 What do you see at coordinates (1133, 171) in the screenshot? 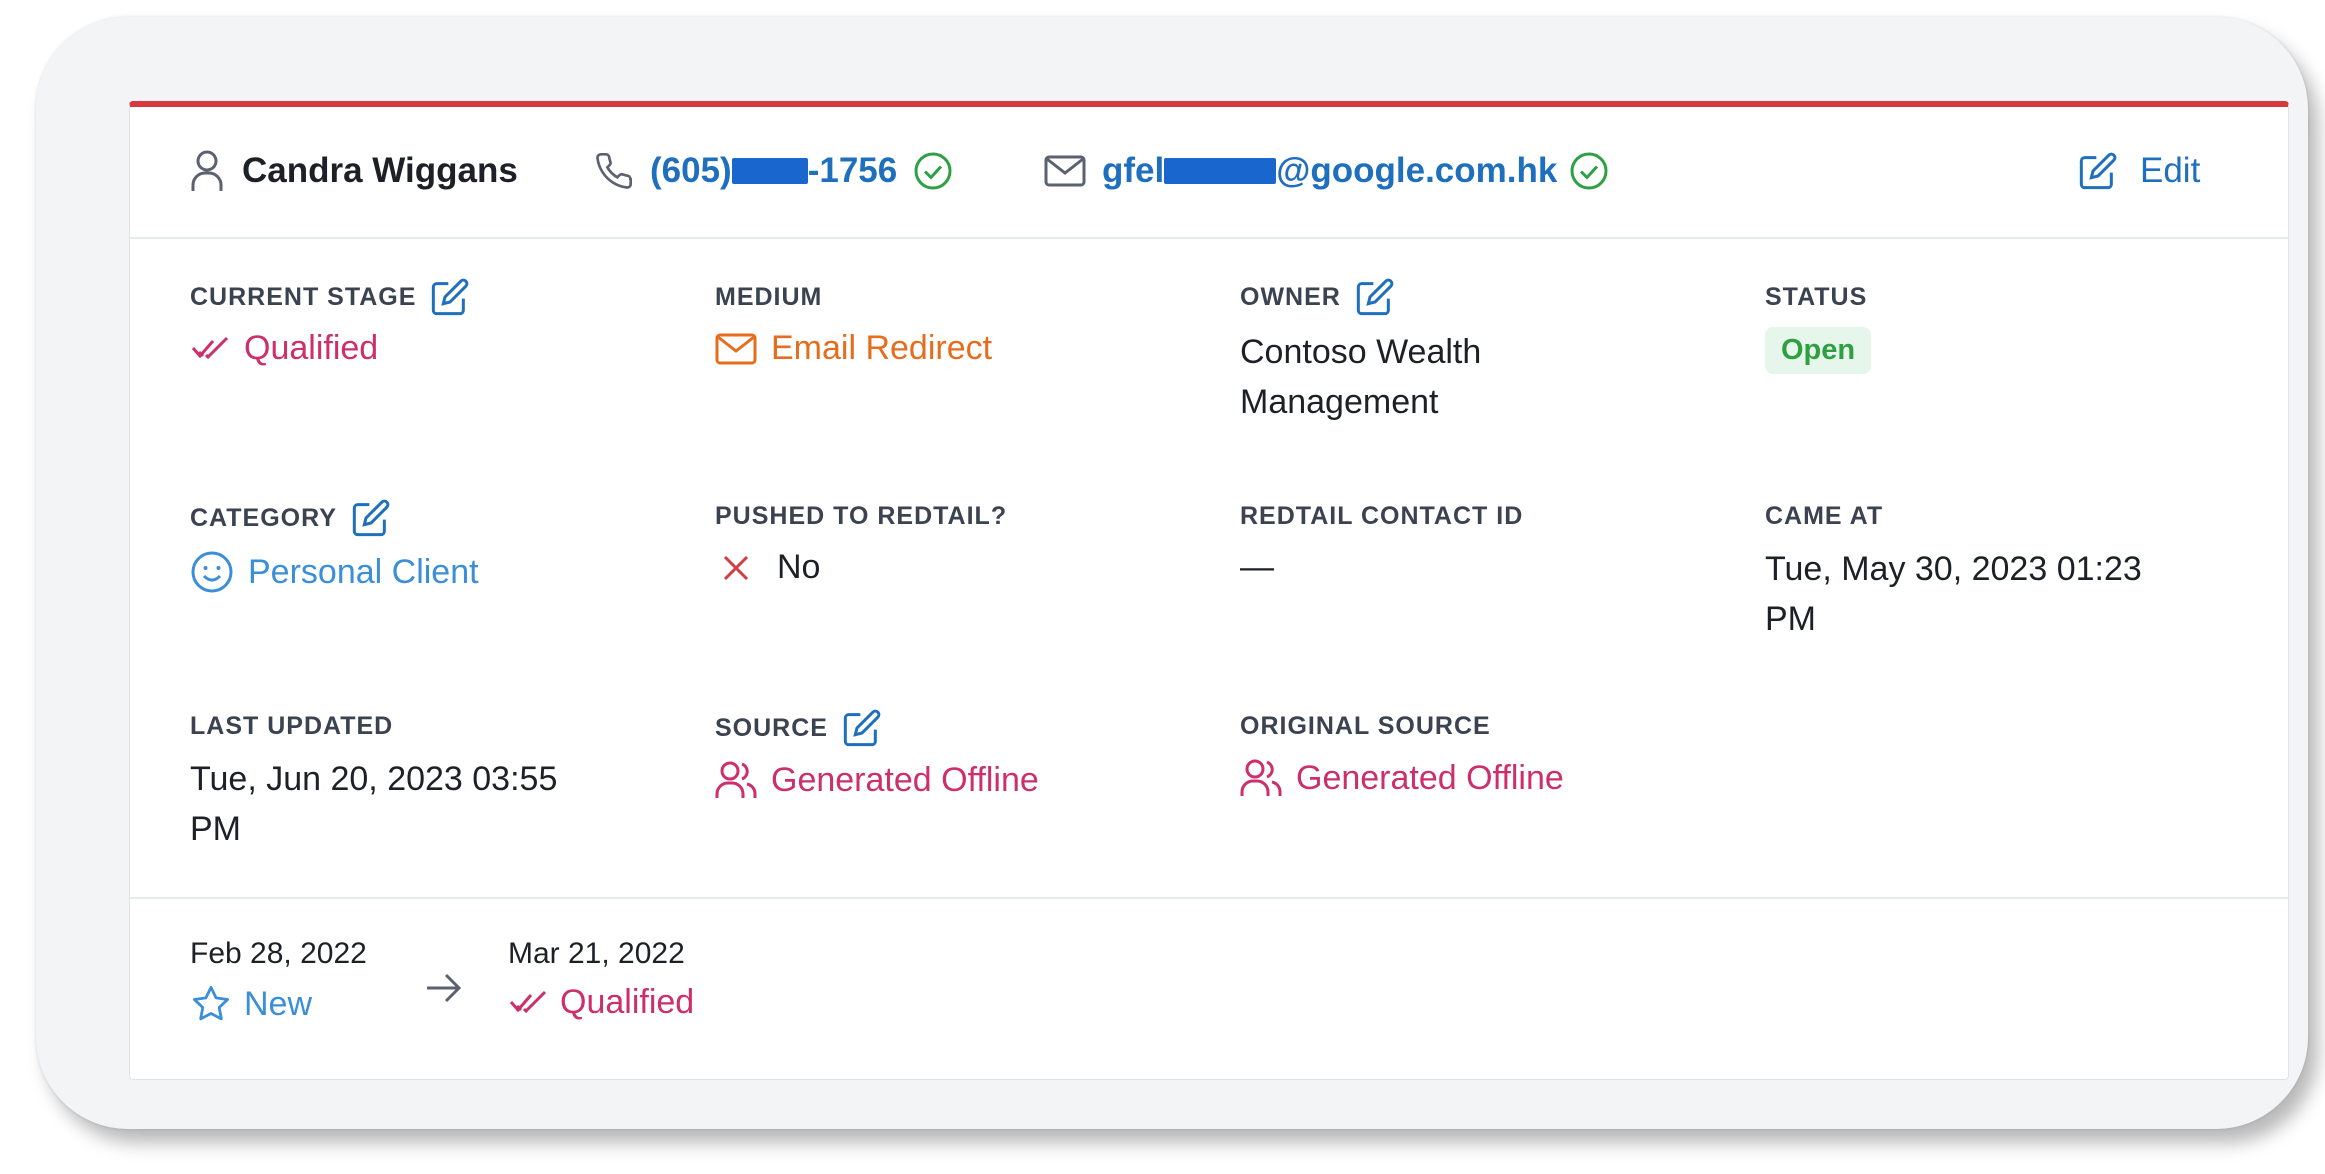
I see `email-prefix: gfel` at bounding box center [1133, 171].